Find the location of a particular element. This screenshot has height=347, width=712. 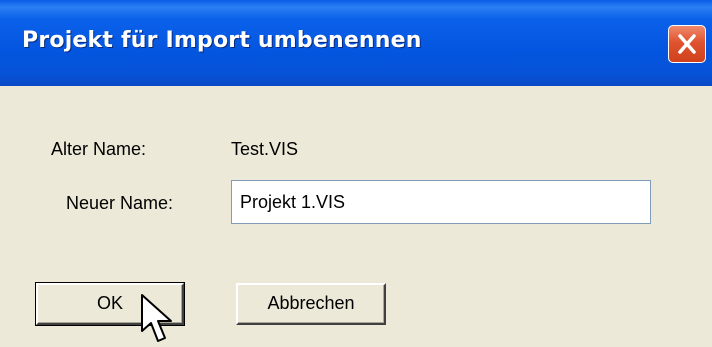

close-icon is located at coordinates (687, 44).